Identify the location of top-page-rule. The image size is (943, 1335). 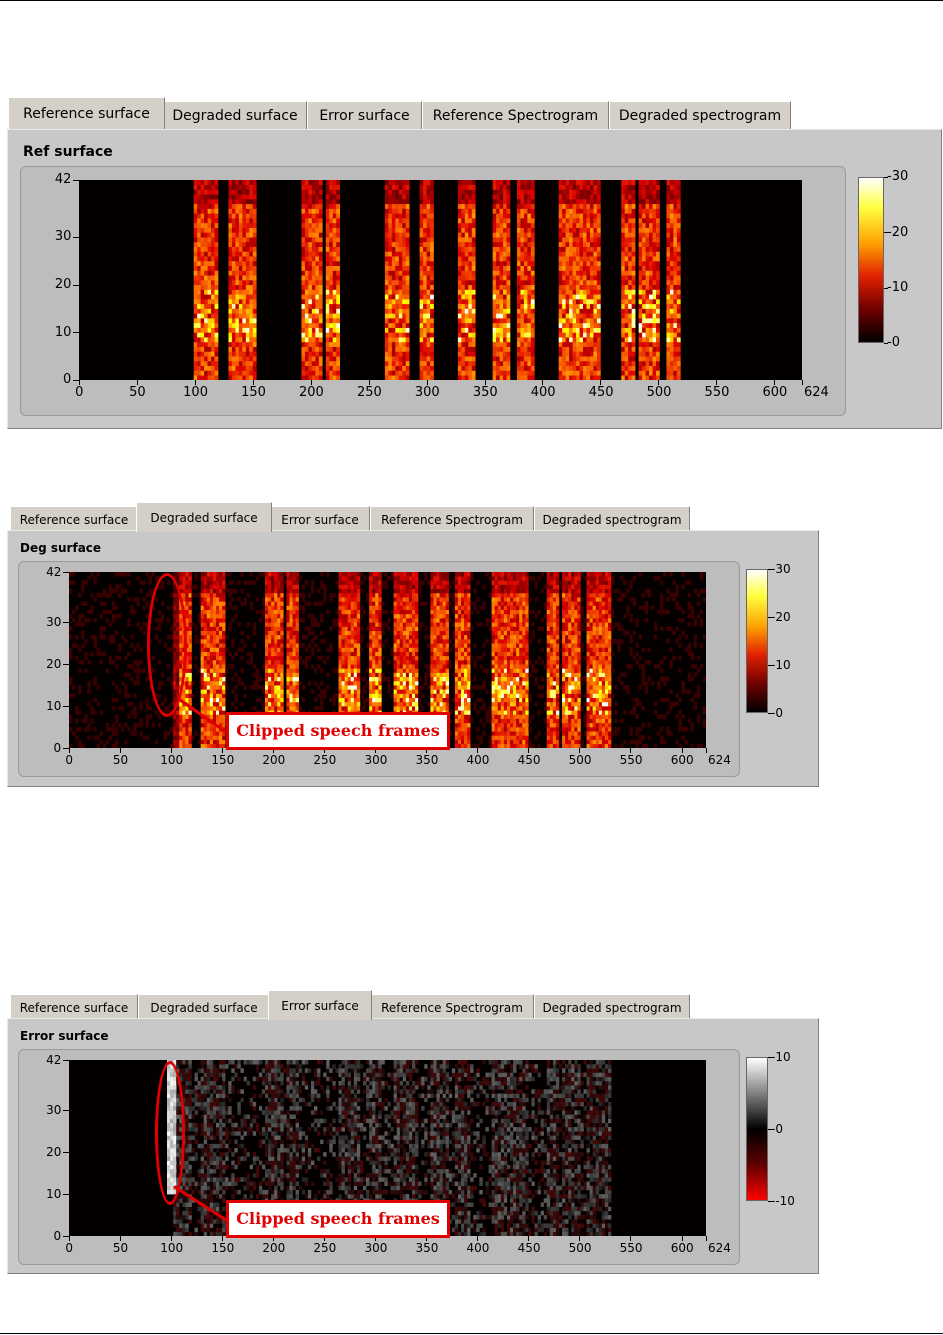
(471, 0).